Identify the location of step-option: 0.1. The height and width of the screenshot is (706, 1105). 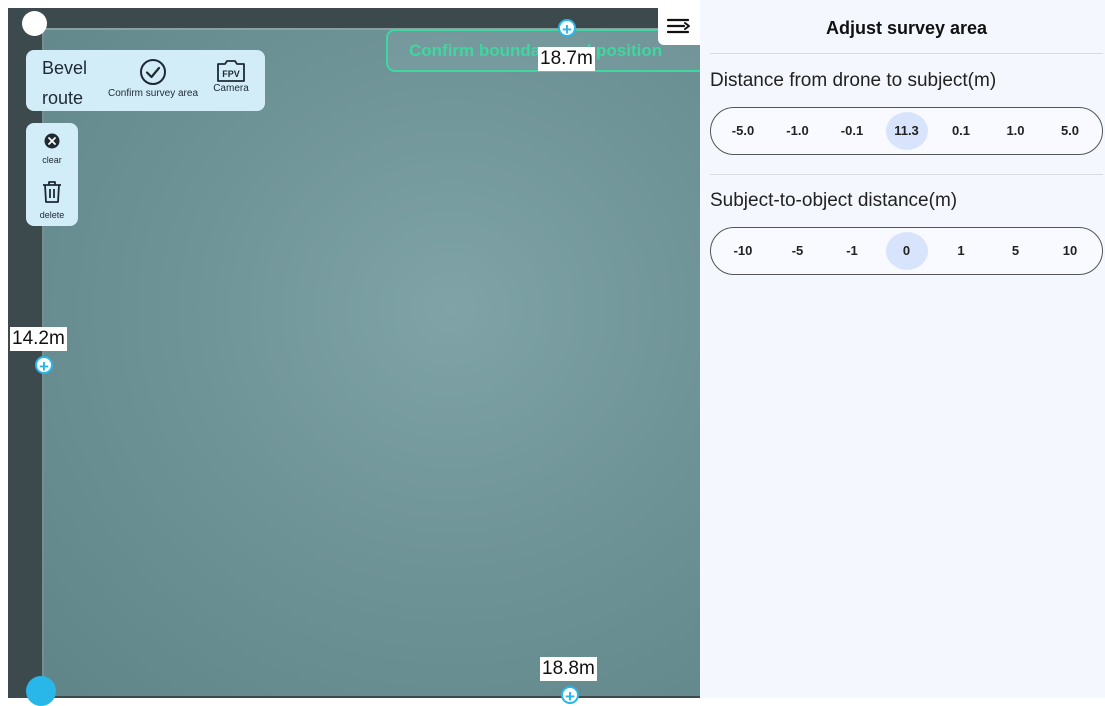
(961, 131).